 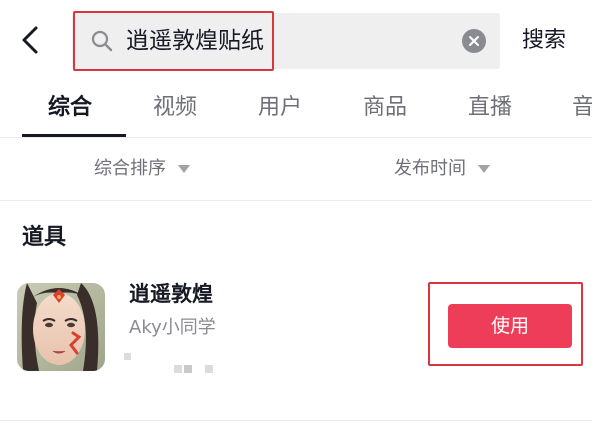 I want to click on active-tab-indicator, so click(x=74, y=135).